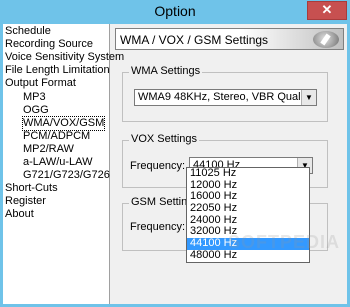  I want to click on wma-format-value: WMA9 48KHz, Stereo, VBR Quality 98, so click(227, 97).